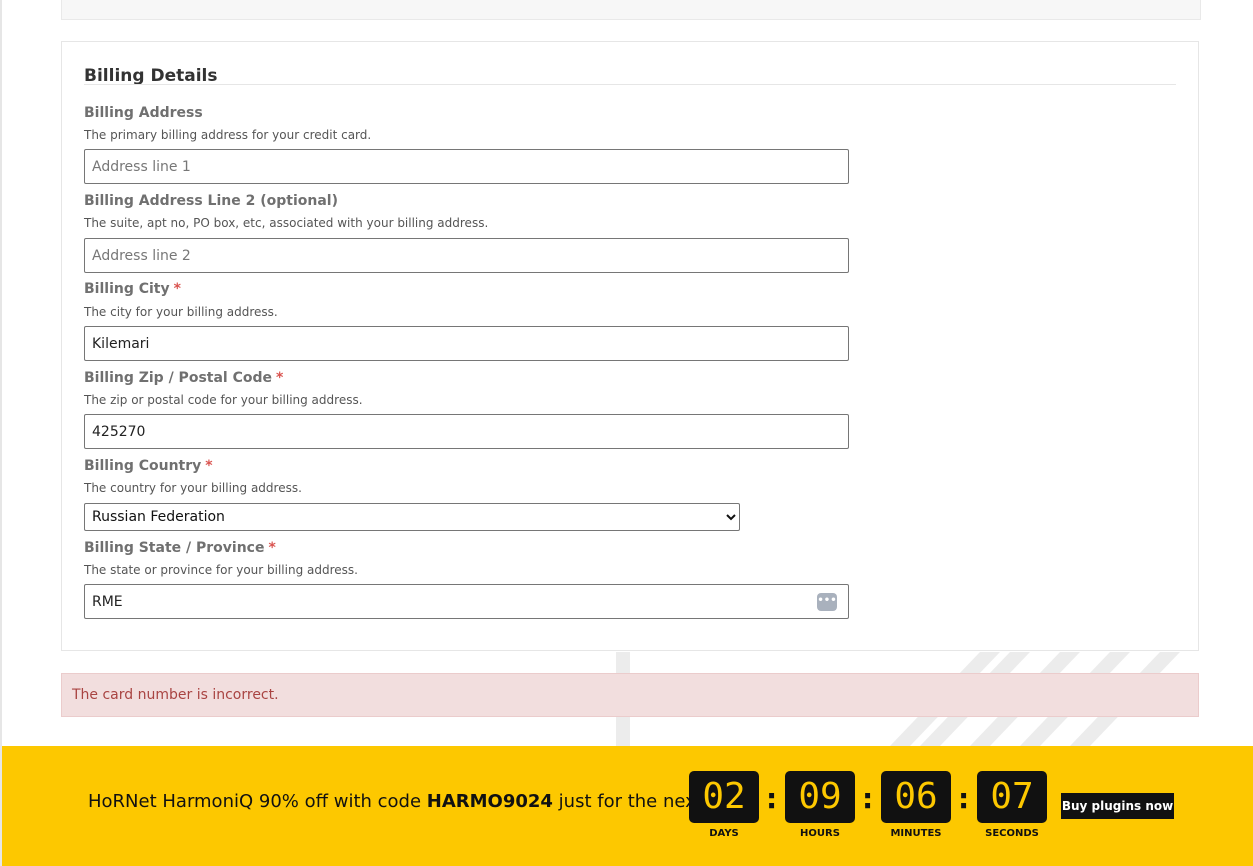 The image size is (1253, 866). I want to click on billing-city-label-text: Billing City, so click(127, 289).